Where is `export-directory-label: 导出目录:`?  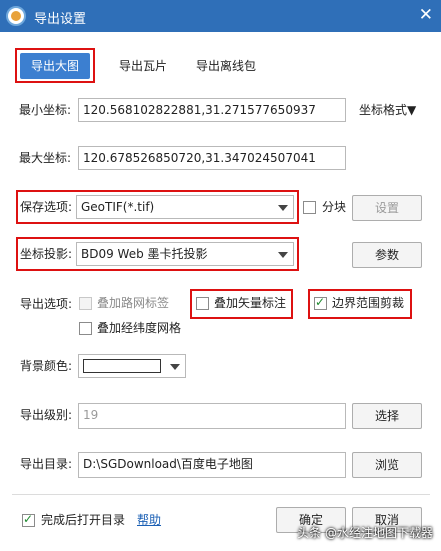
export-directory-label: 导出目录: is located at coordinates (46, 464).